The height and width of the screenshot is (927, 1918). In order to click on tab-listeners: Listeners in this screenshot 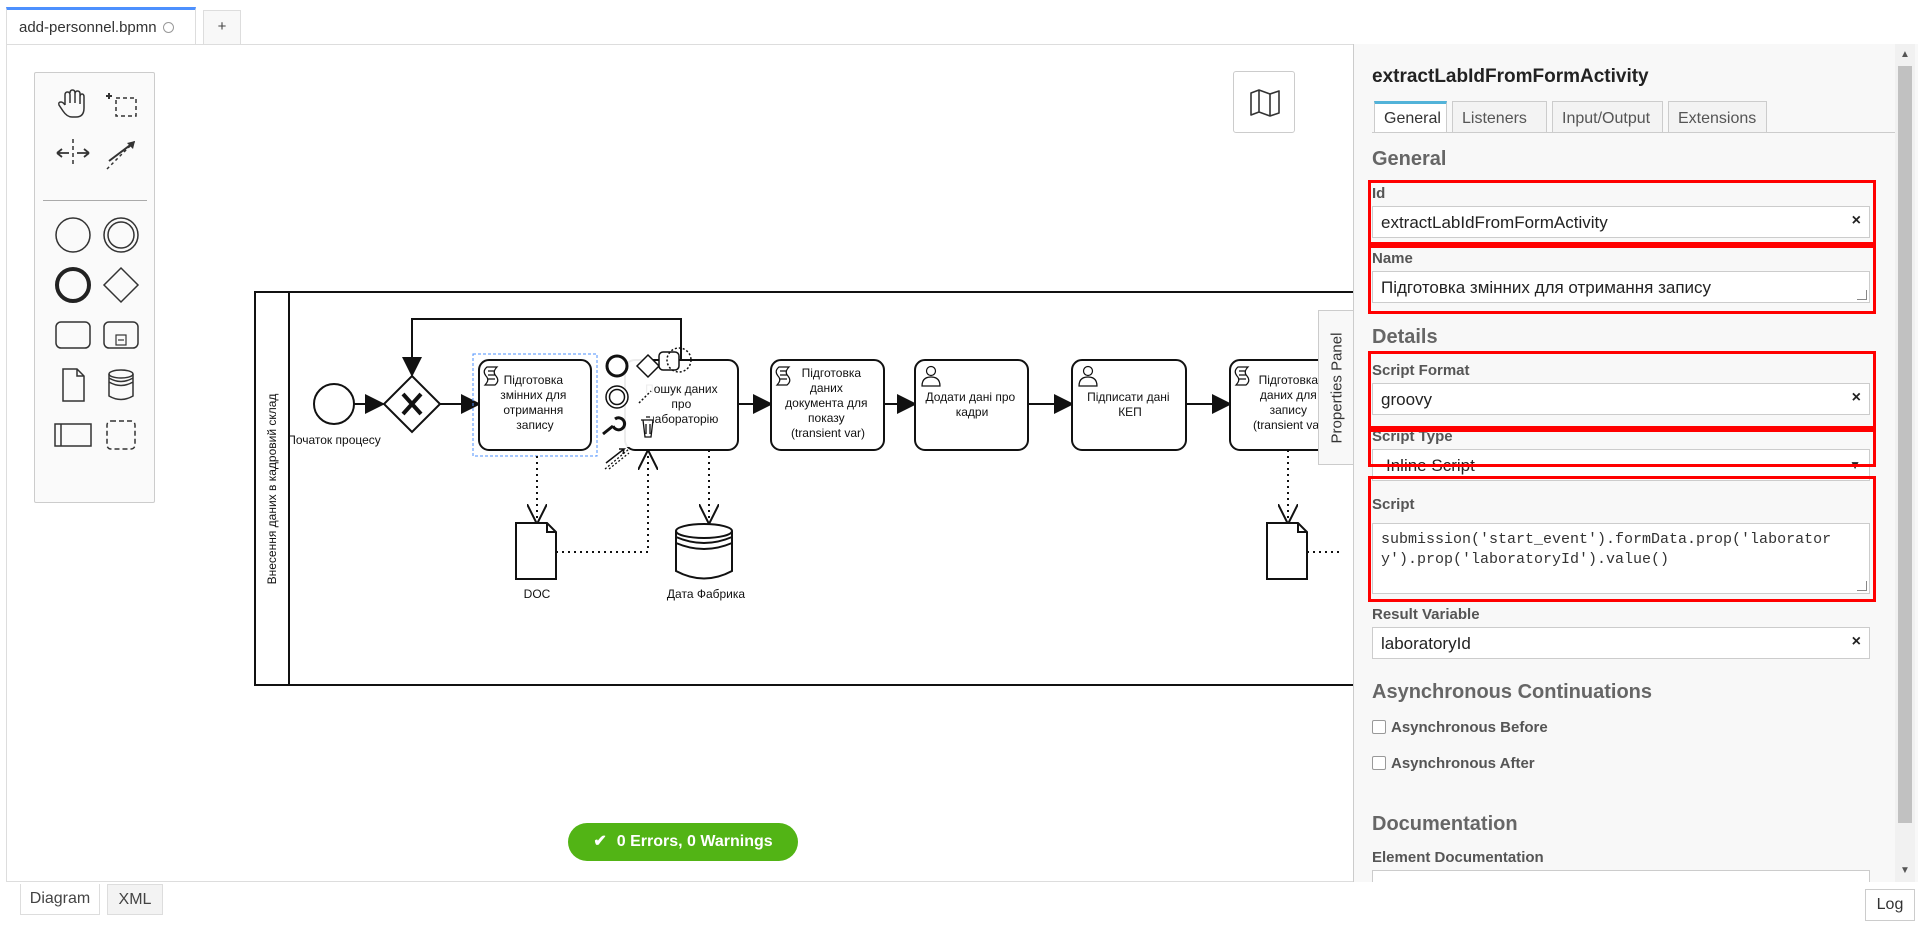, I will do `click(1499, 117)`.